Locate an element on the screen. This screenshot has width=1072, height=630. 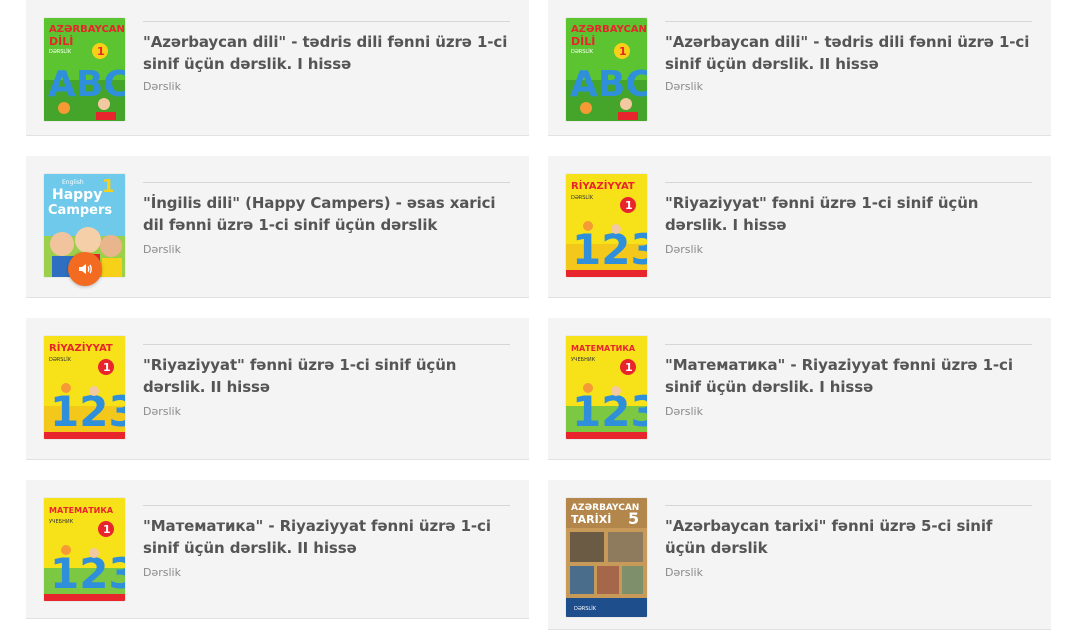
svg-text: 5 is located at coordinates (633, 518).